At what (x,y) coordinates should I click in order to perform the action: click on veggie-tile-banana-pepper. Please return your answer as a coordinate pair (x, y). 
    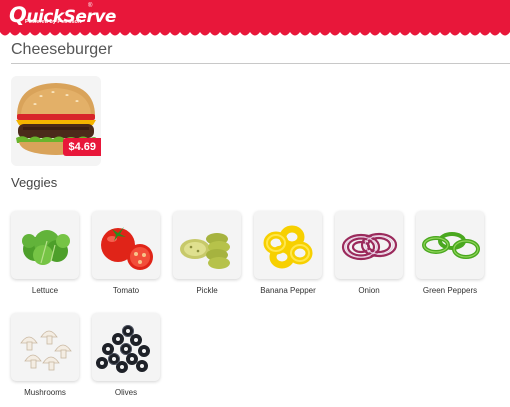
    Looking at the image, I should click on (288, 245).